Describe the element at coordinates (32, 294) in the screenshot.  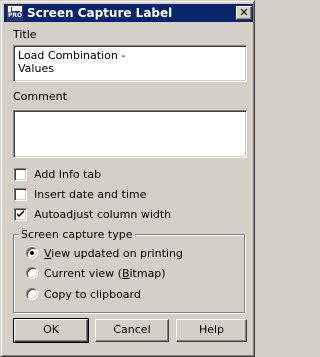
I see `radio-copy-clipboard-button` at that location.